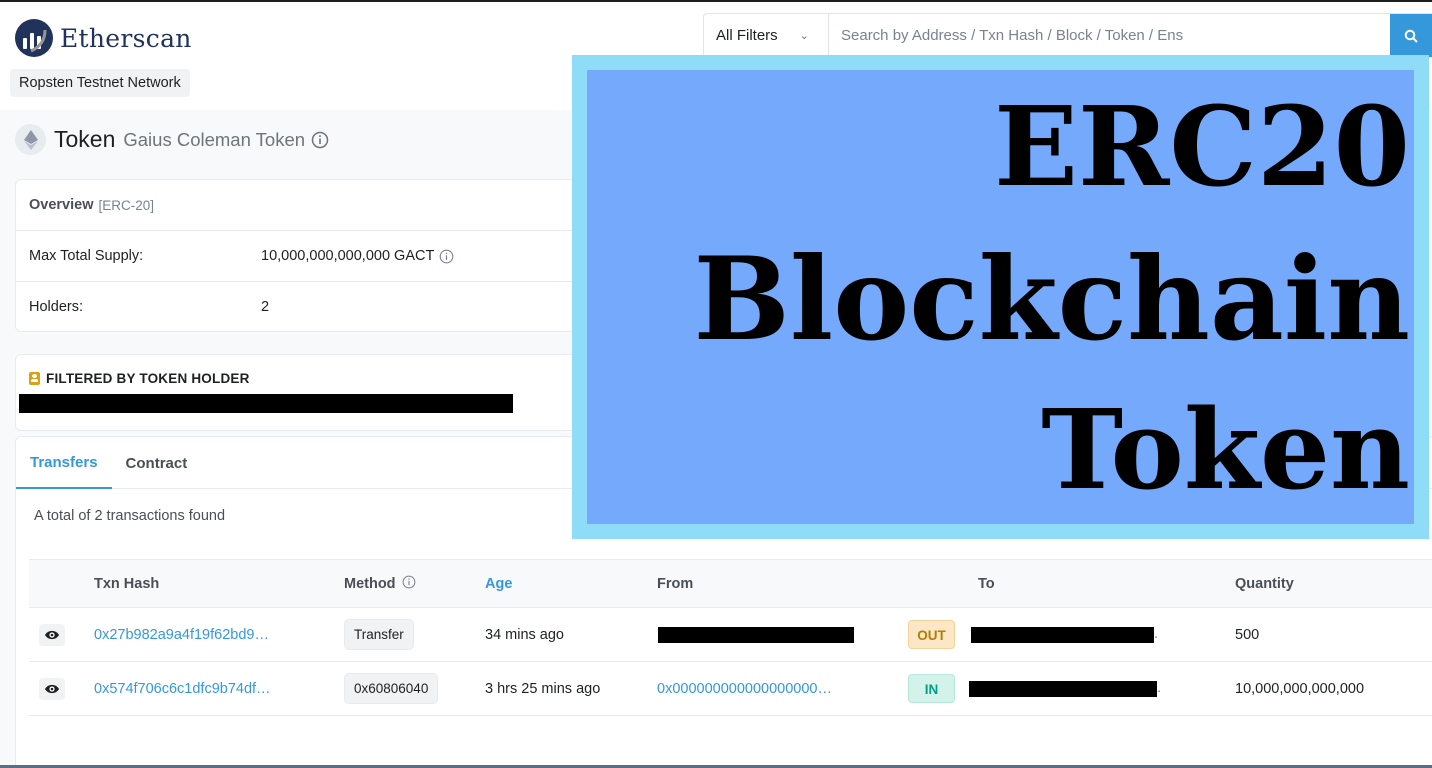 This screenshot has height=768, width=1432. I want to click on search-icon, so click(1411, 36).